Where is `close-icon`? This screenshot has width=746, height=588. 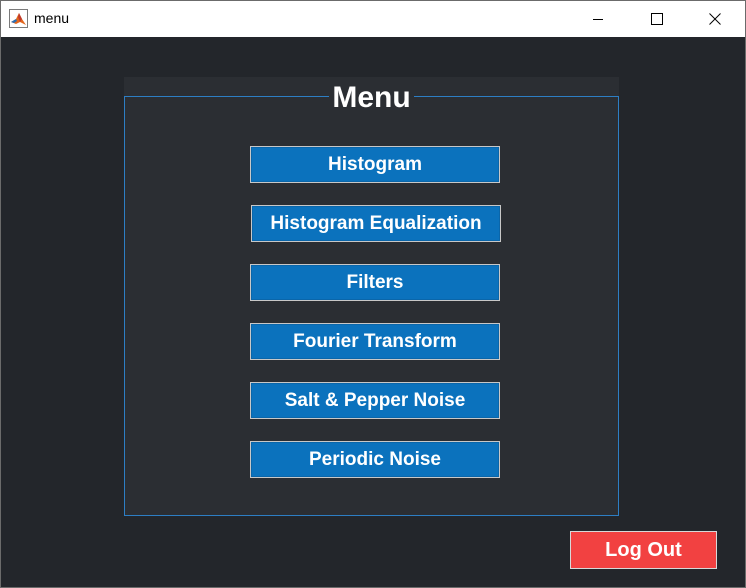
close-icon is located at coordinates (715, 19).